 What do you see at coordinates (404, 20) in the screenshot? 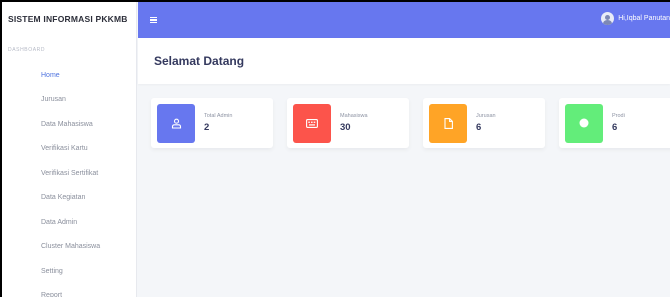
I see `top-navbar: Hi,Iqbal Panutan` at bounding box center [404, 20].